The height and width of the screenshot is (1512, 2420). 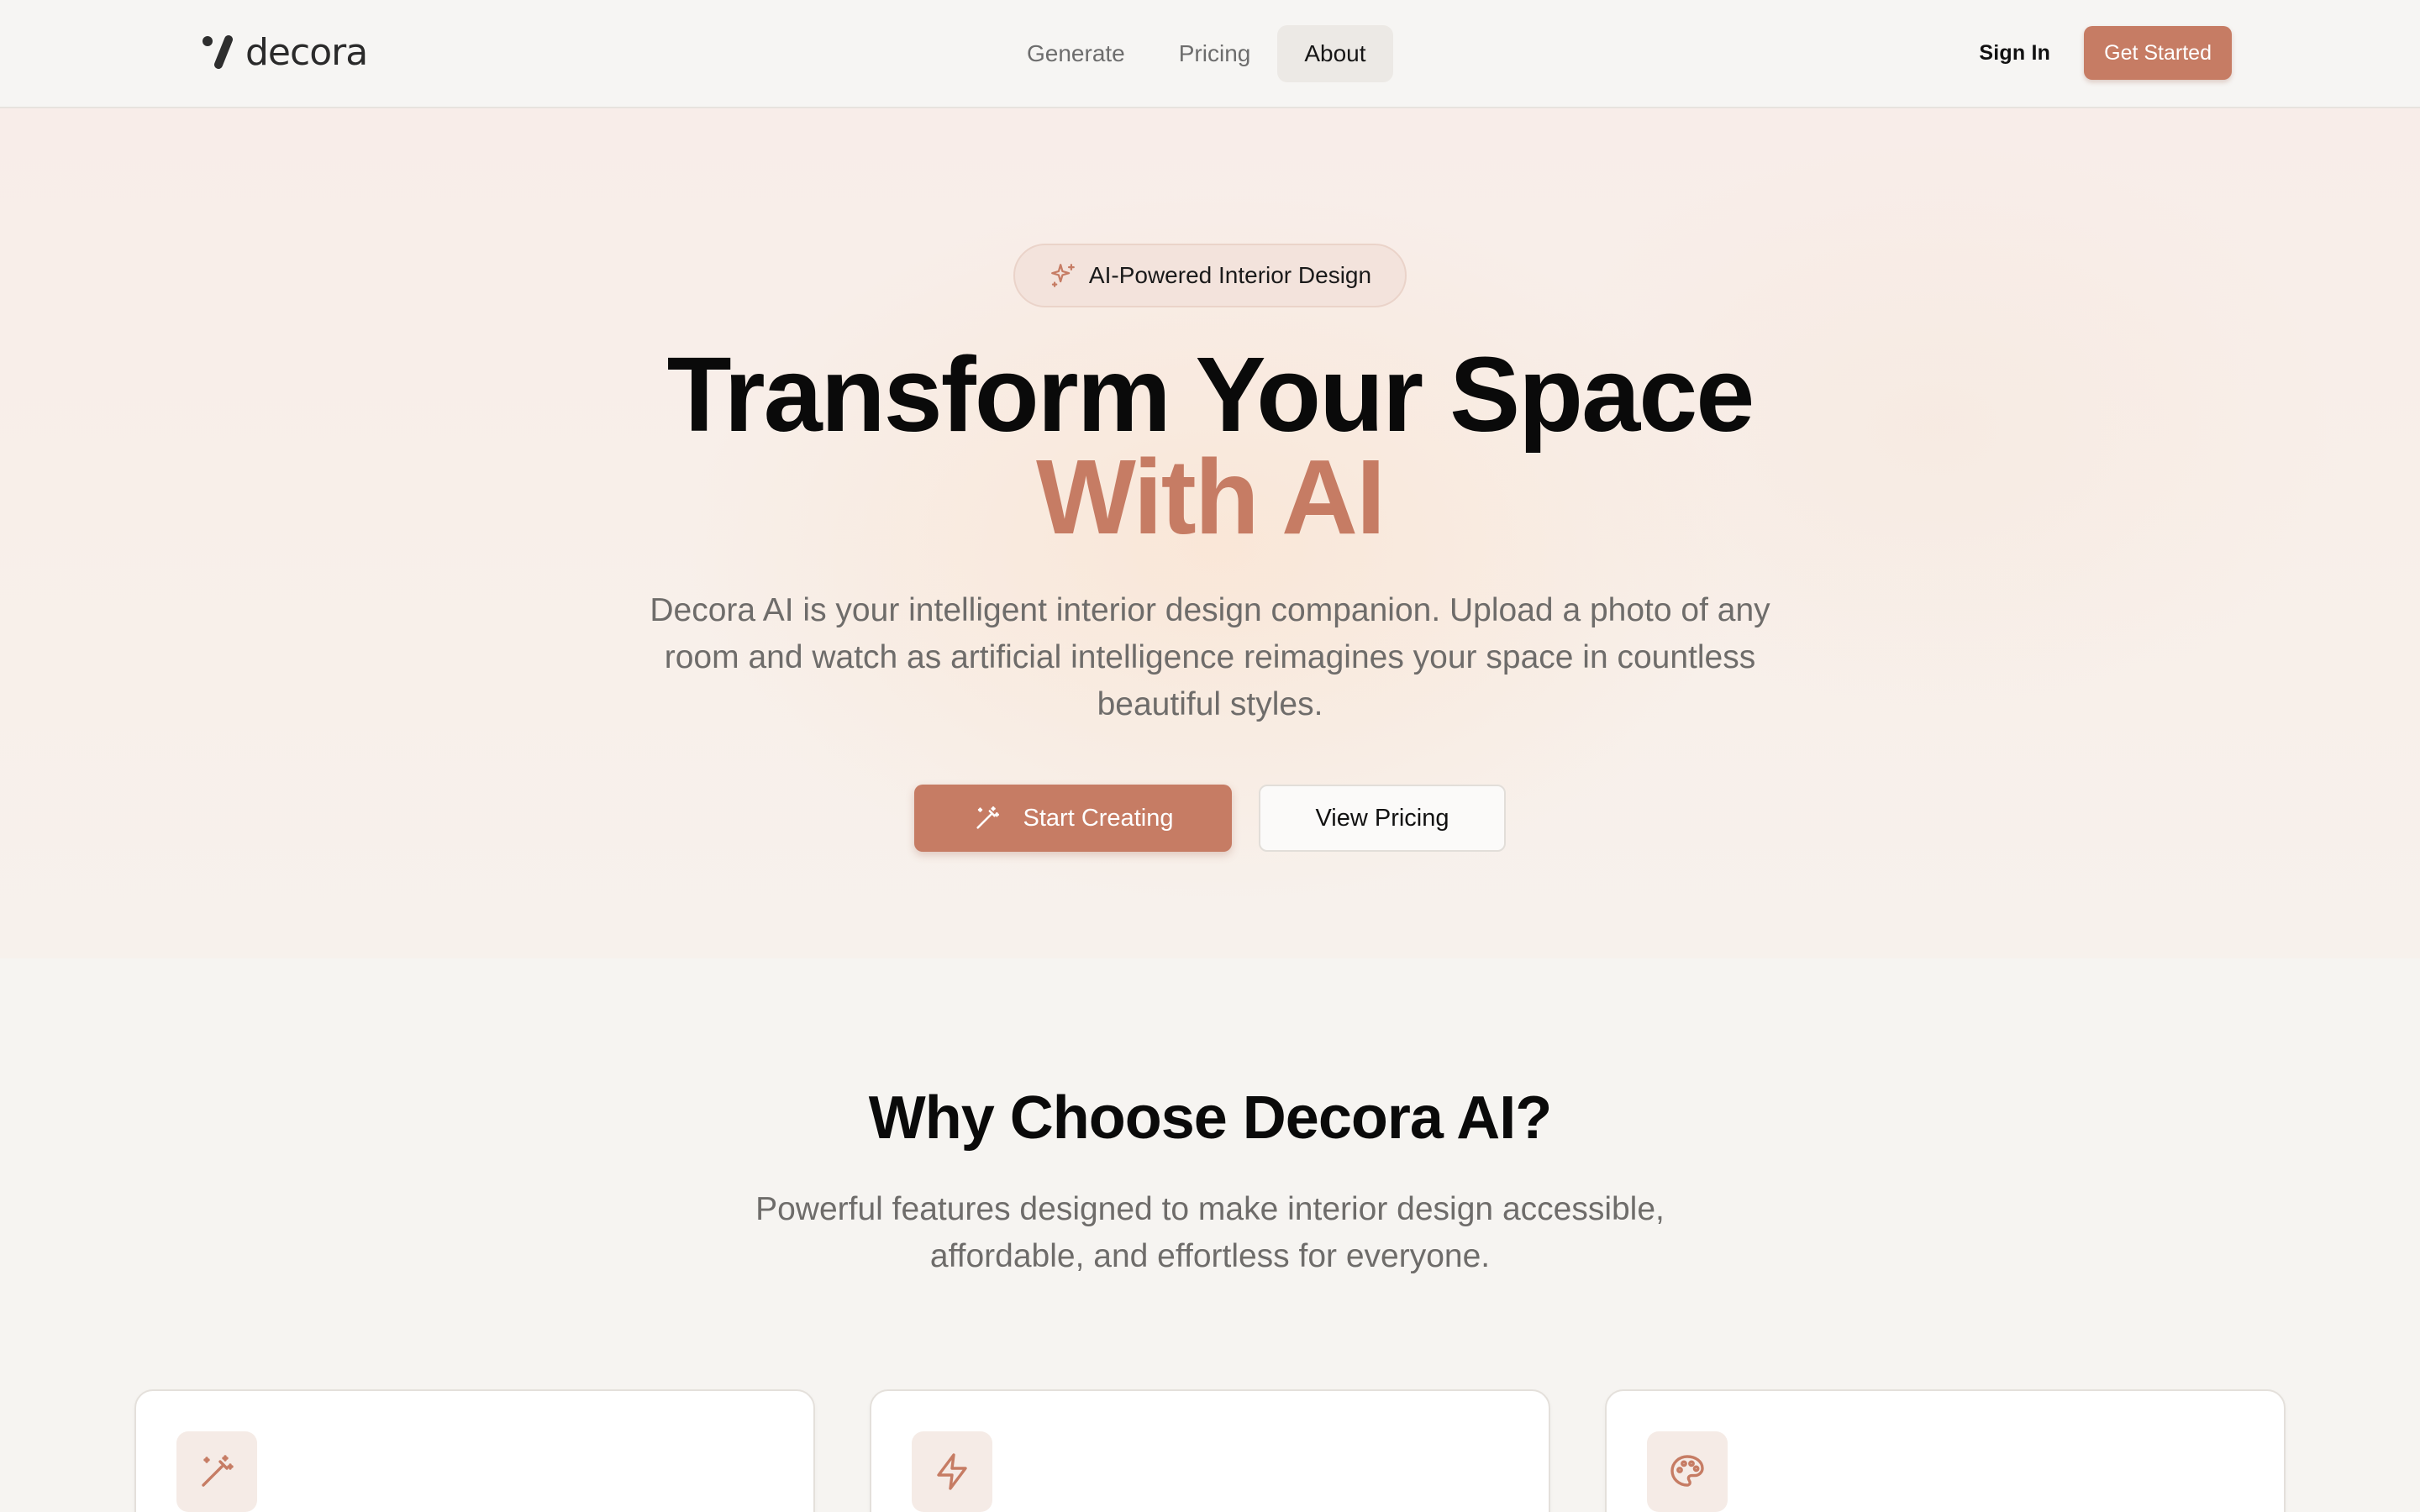 I want to click on lightning-icon, so click(x=952, y=1471).